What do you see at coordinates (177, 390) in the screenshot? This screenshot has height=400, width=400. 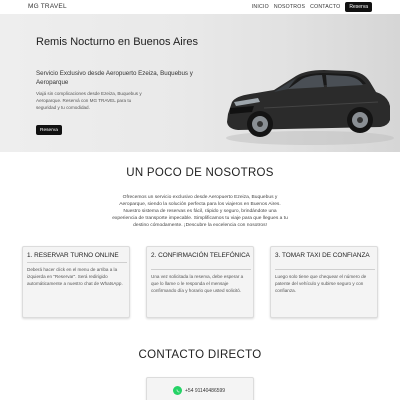 I see `whatsapp-icon` at bounding box center [177, 390].